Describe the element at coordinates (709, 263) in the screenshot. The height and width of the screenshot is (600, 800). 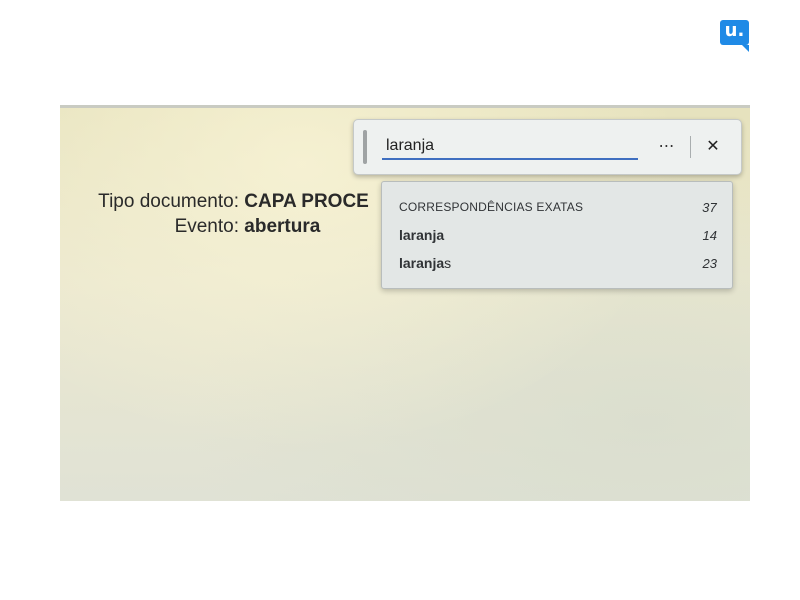
I see `suggestion-count: 23` at that location.